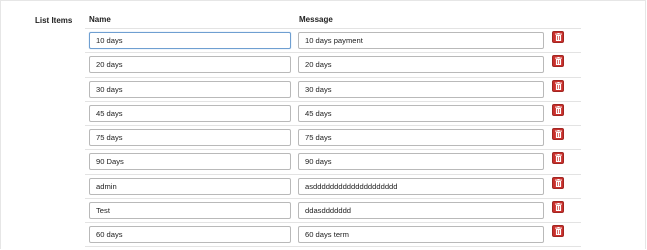  I want to click on name-column-header: Name, so click(100, 19).